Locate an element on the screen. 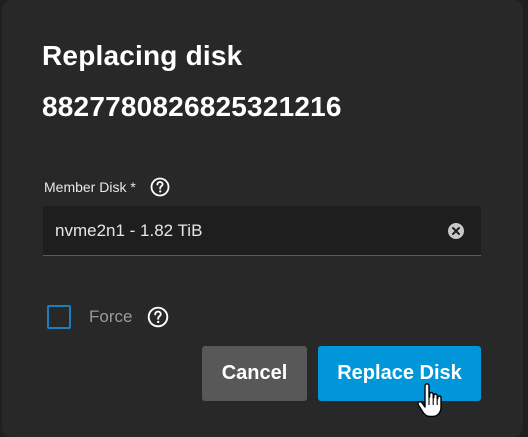 The height and width of the screenshot is (437, 528). member-disk-label-row: Member Disk * is located at coordinates (107, 187).